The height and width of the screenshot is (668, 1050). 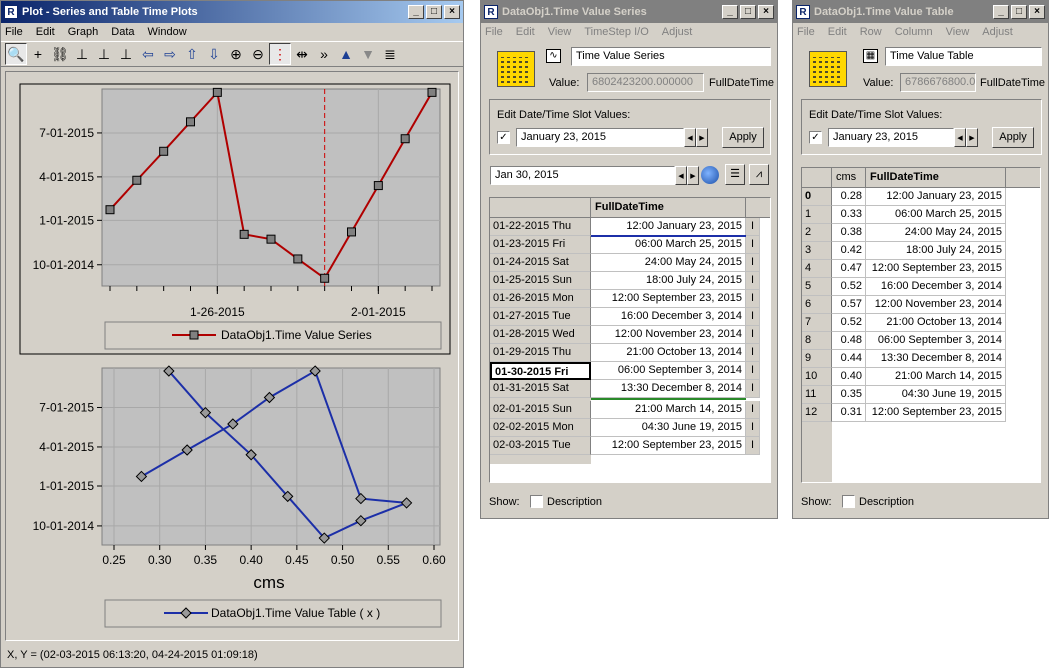 I want to click on row-value-cell: 18:00 July 24, 2015, so click(x=668, y=281).